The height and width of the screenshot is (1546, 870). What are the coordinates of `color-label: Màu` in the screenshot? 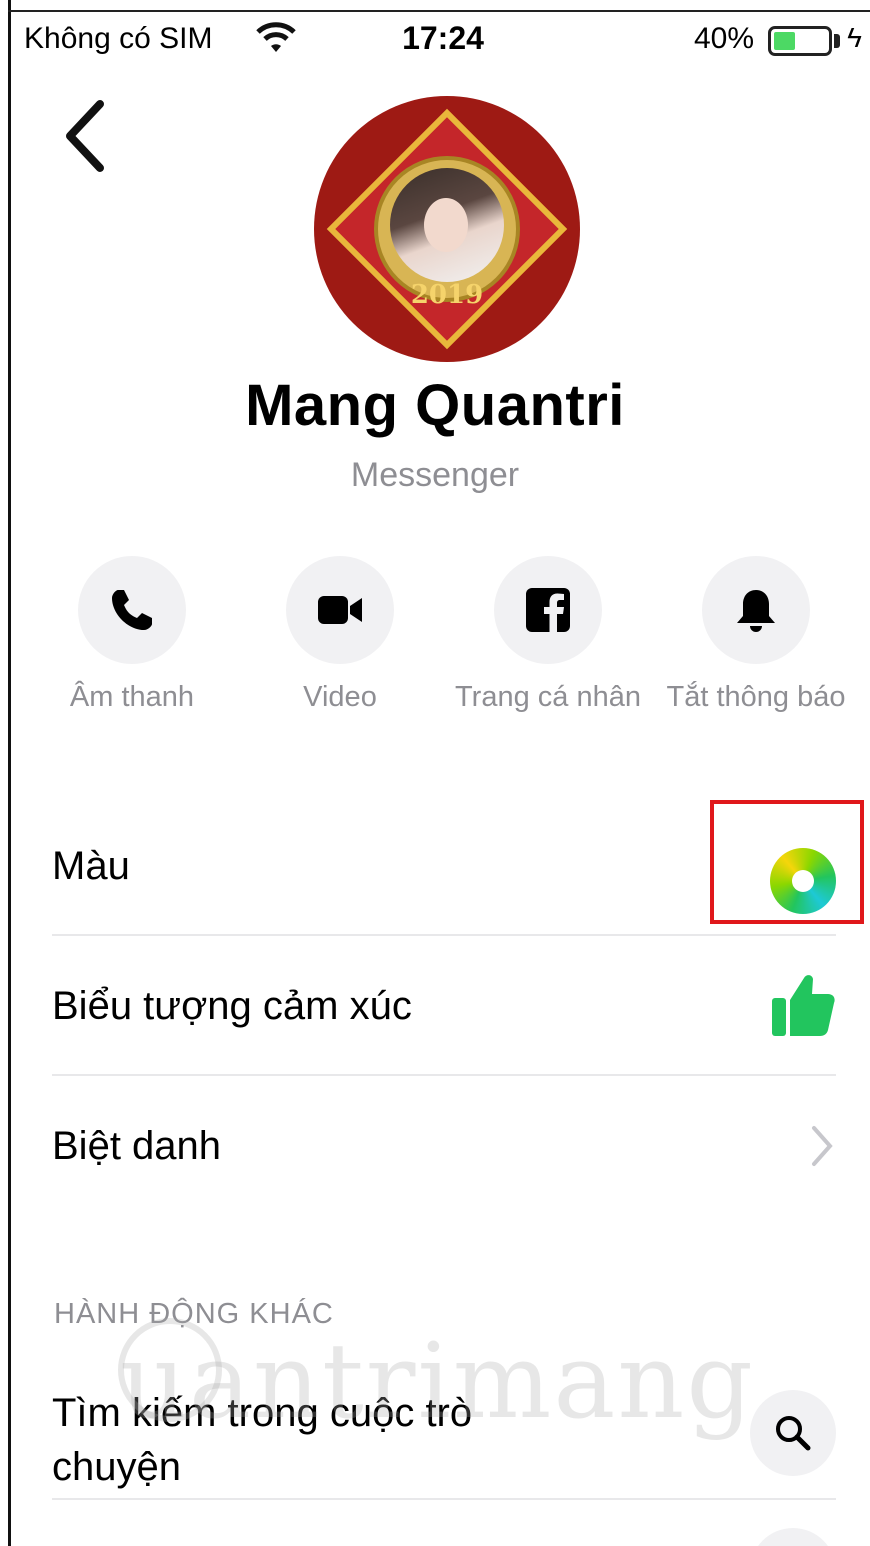 It's located at (91, 866).